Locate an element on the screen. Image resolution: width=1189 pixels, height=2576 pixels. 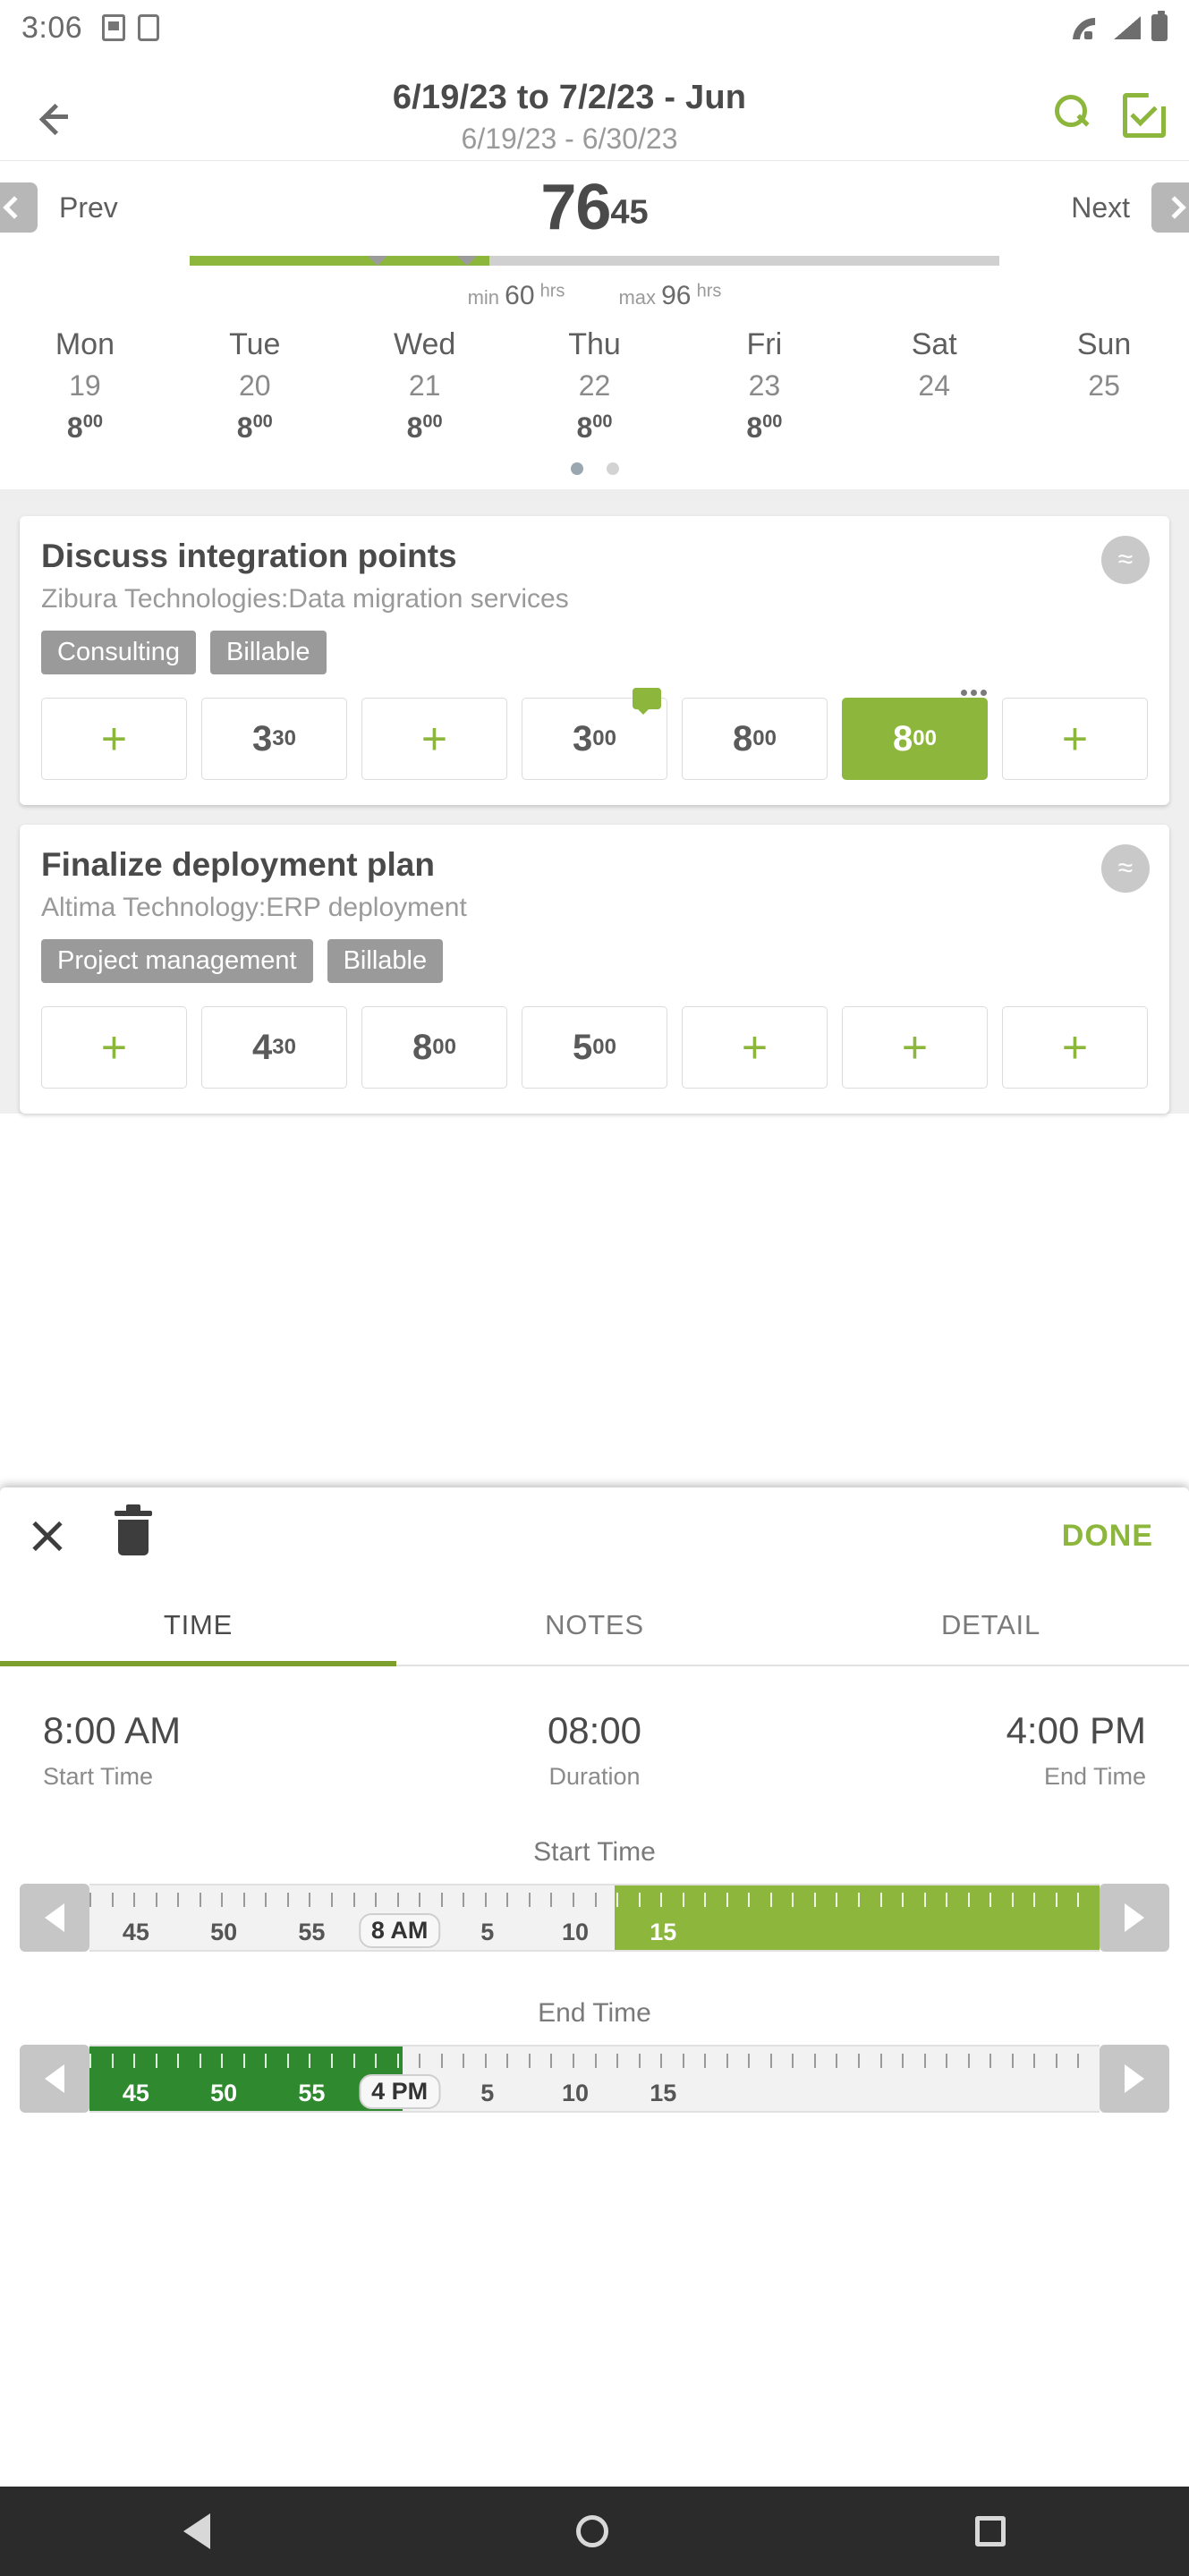
close-icon is located at coordinates (47, 1535).